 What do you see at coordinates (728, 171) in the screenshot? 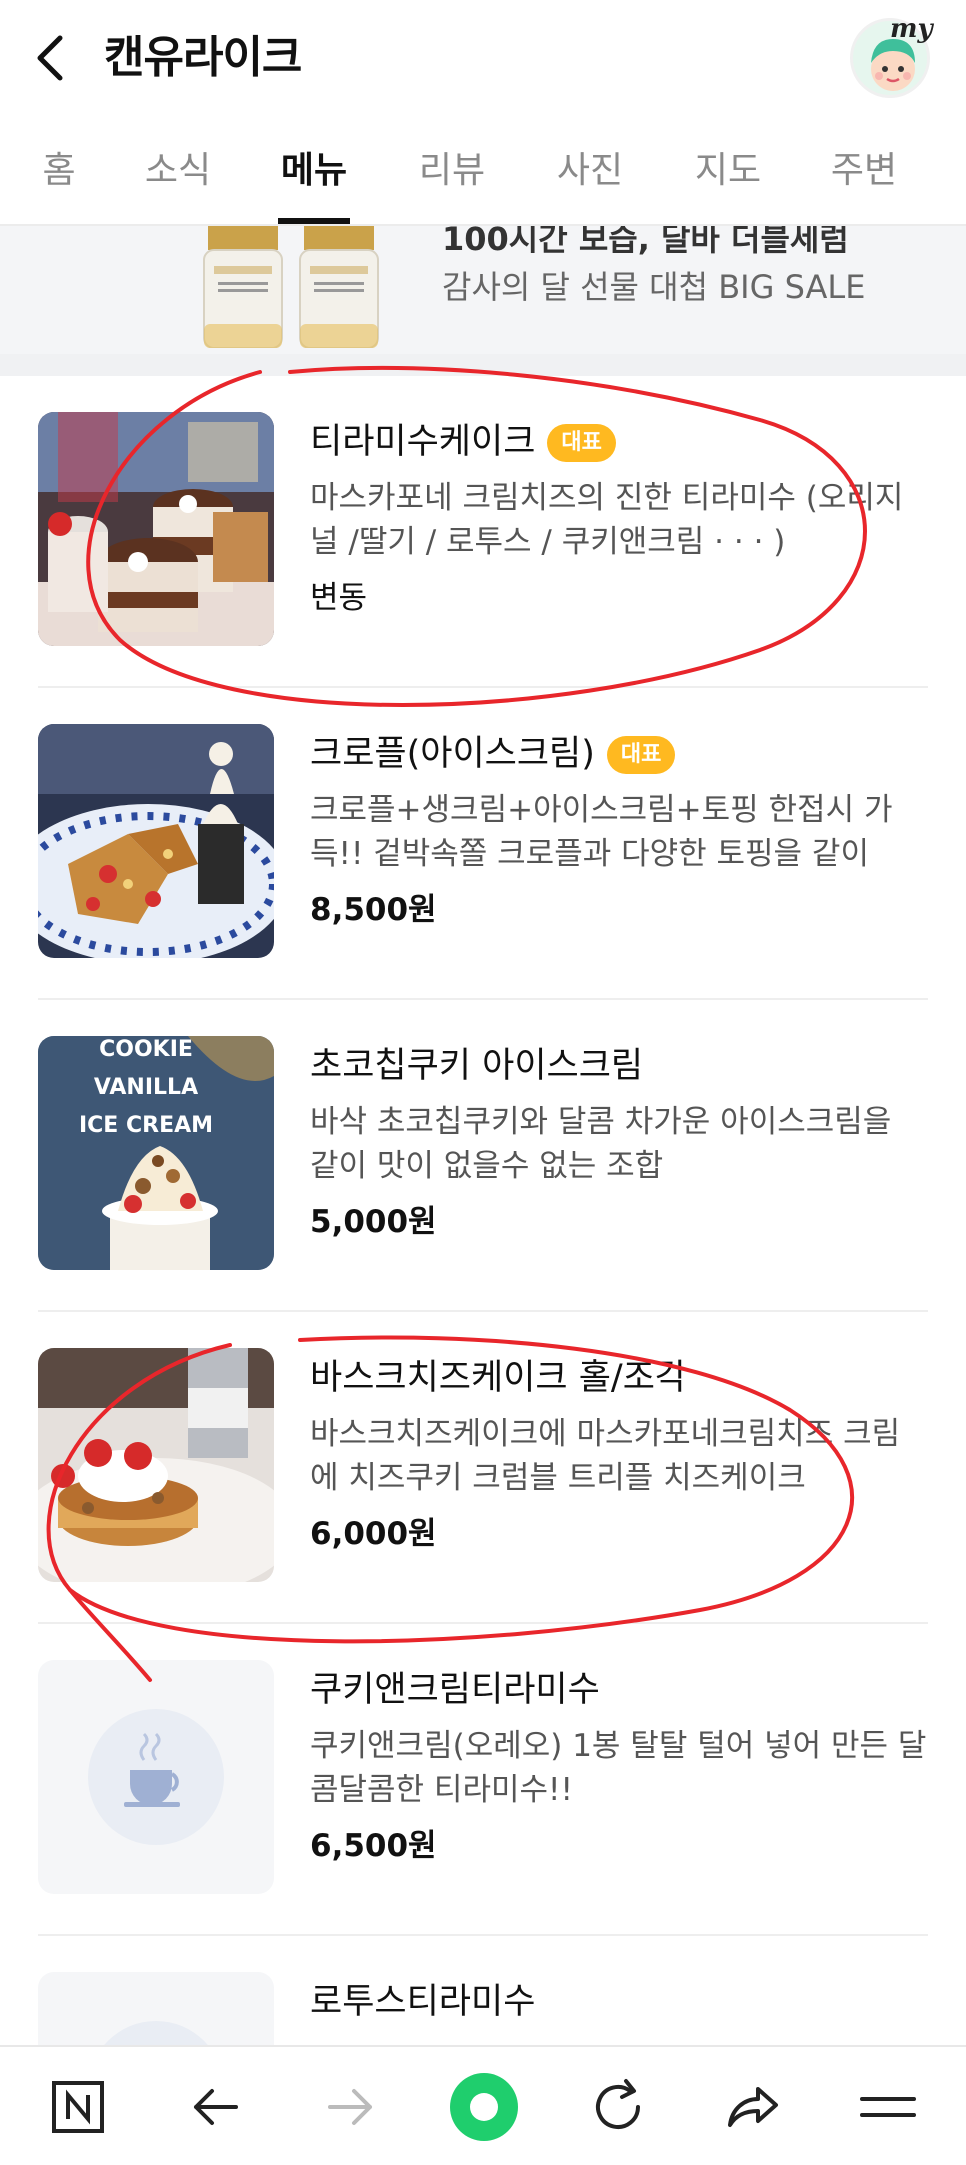
I see `tab-map: 지도` at bounding box center [728, 171].